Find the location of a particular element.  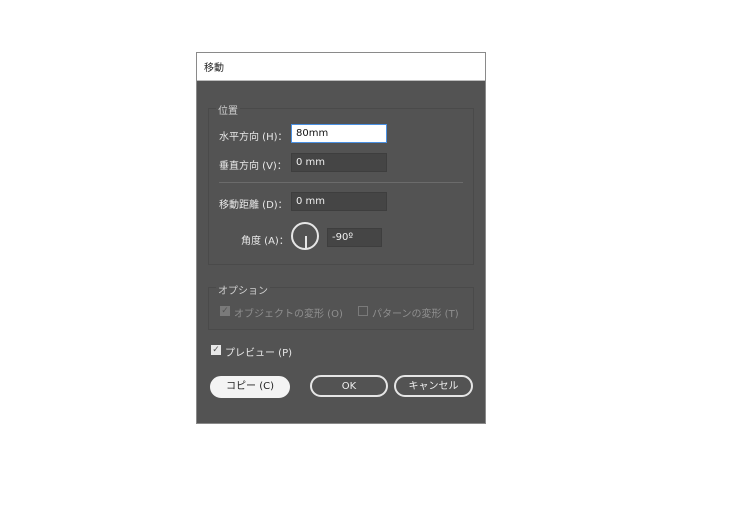

transform-objects-checkbox: ✓ is located at coordinates (225, 311).